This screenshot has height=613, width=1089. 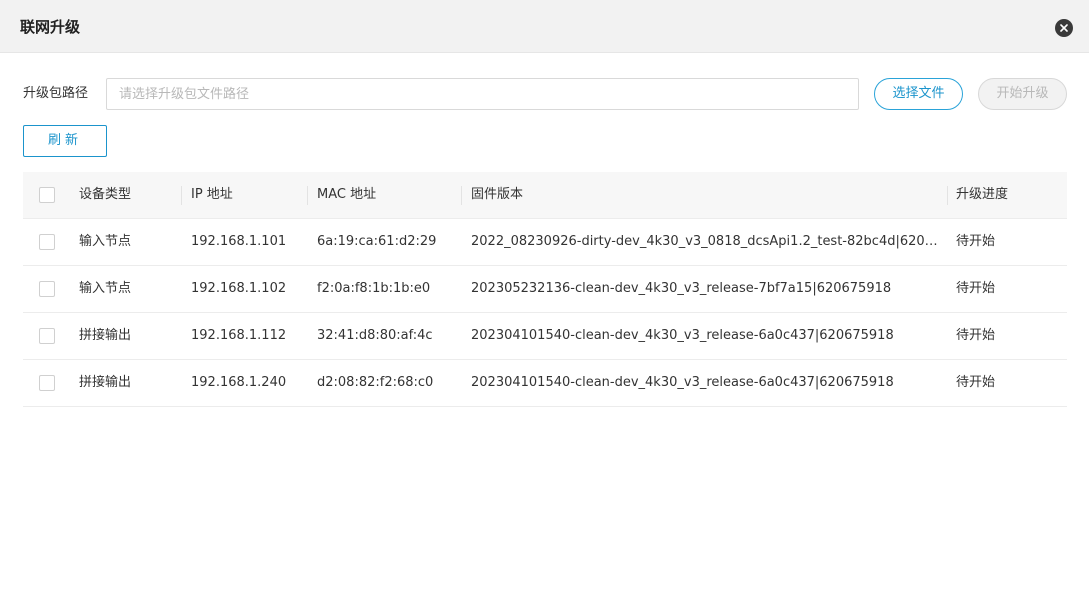 What do you see at coordinates (497, 194) in the screenshot?
I see `column-header-firmware: 固件版本` at bounding box center [497, 194].